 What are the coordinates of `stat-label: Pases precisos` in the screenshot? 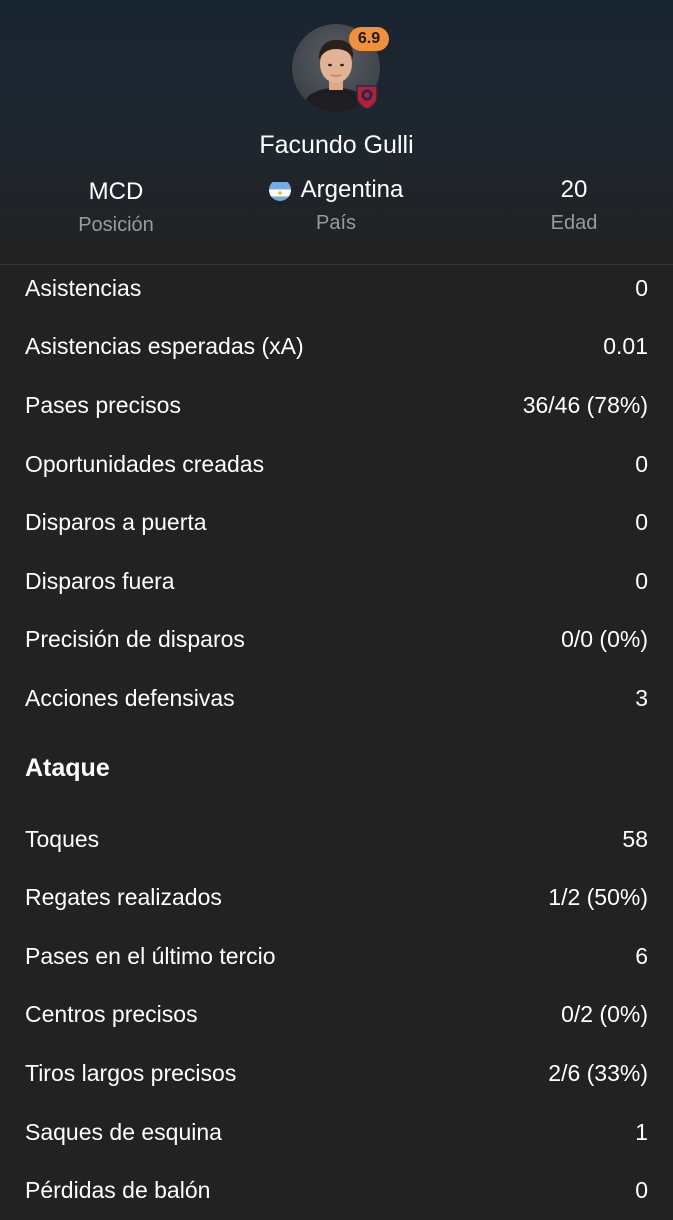 It's located at (103, 404).